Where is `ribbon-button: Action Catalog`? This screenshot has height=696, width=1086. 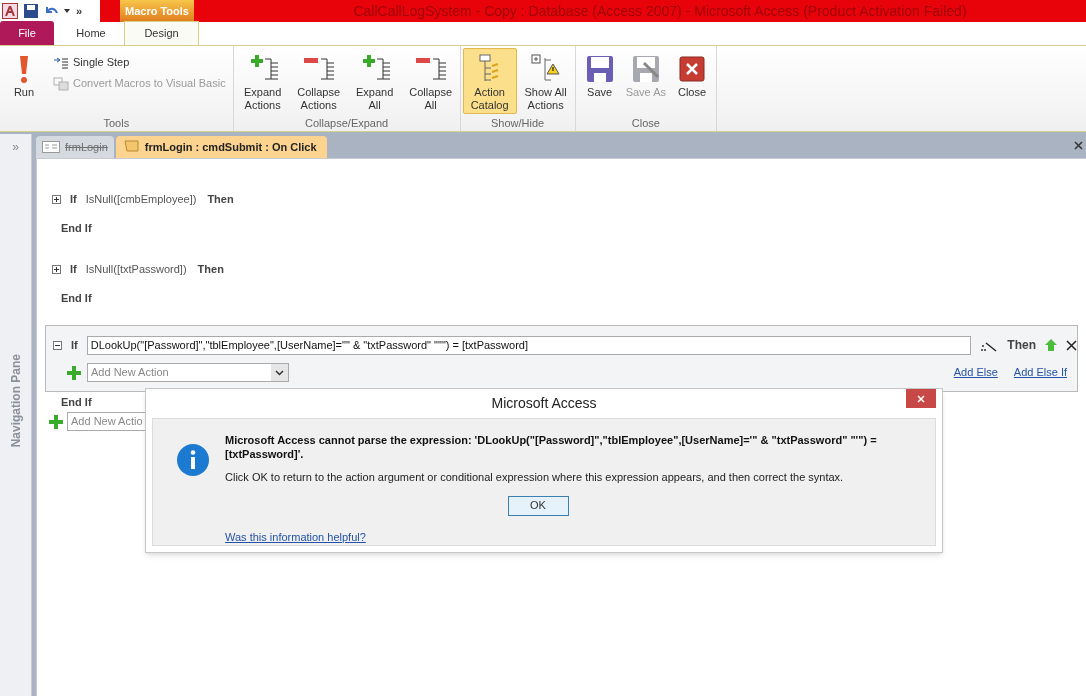
ribbon-button: Action Catalog is located at coordinates (489, 81).